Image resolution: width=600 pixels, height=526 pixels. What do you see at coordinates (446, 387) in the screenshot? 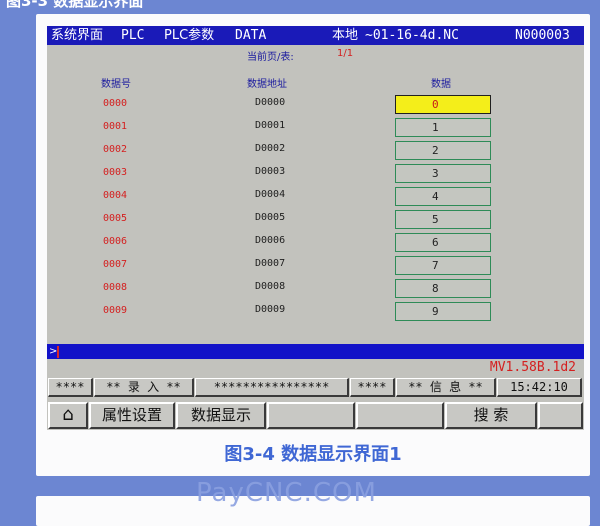
I see `status-info: ** 信 息 **` at bounding box center [446, 387].